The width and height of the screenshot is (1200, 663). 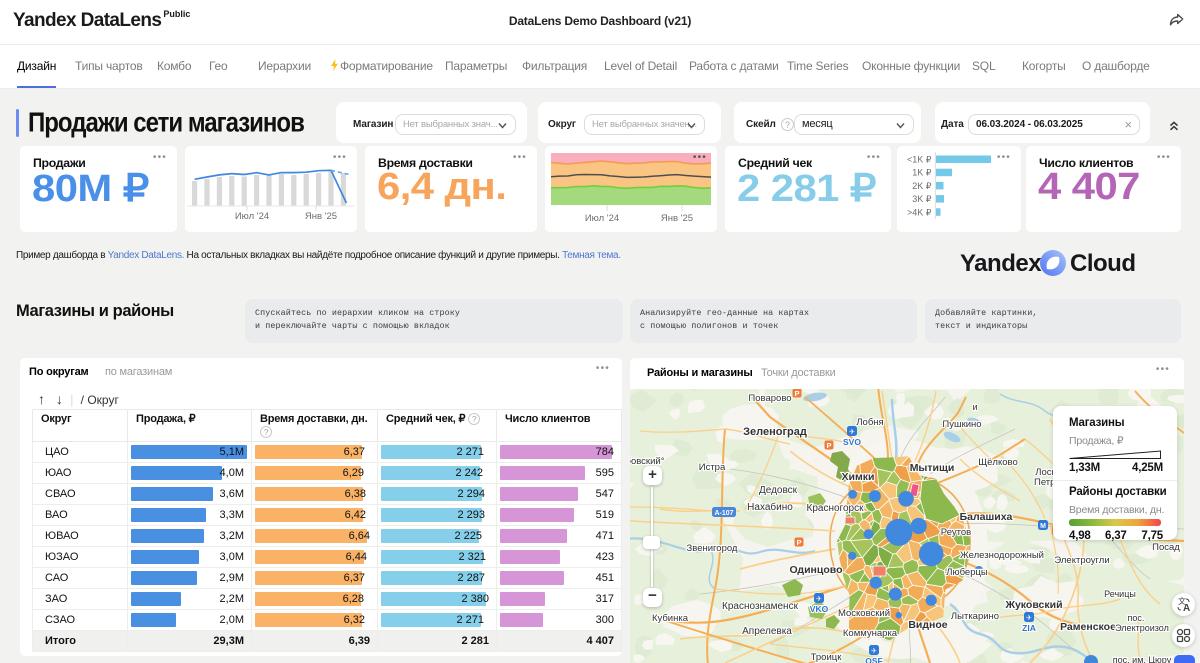 What do you see at coordinates (760, 606) in the screenshot?
I see `svg-text: Краснознаменск` at bounding box center [760, 606].